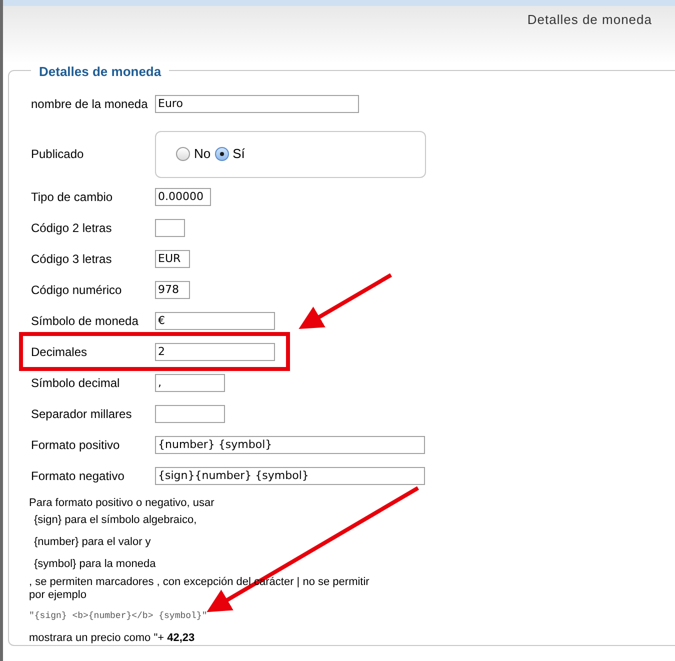  Describe the element at coordinates (72, 228) in the screenshot. I see `field-label: Código 2 letras` at that location.